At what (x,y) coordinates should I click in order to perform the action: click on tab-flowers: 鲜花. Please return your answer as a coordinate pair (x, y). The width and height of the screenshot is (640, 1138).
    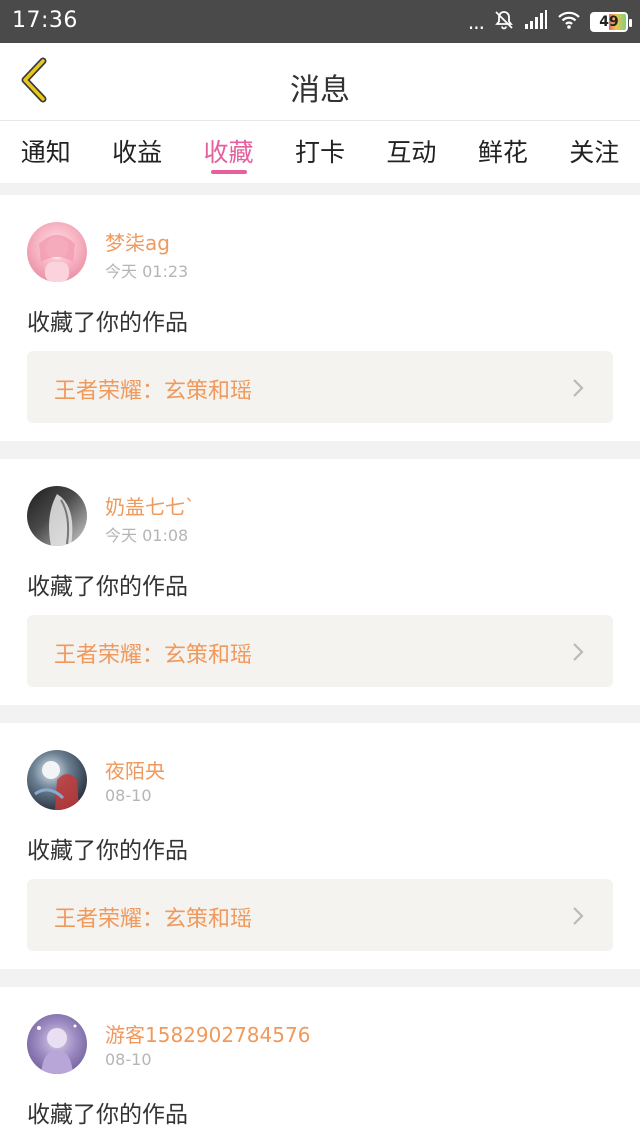
    Looking at the image, I should click on (502, 152).